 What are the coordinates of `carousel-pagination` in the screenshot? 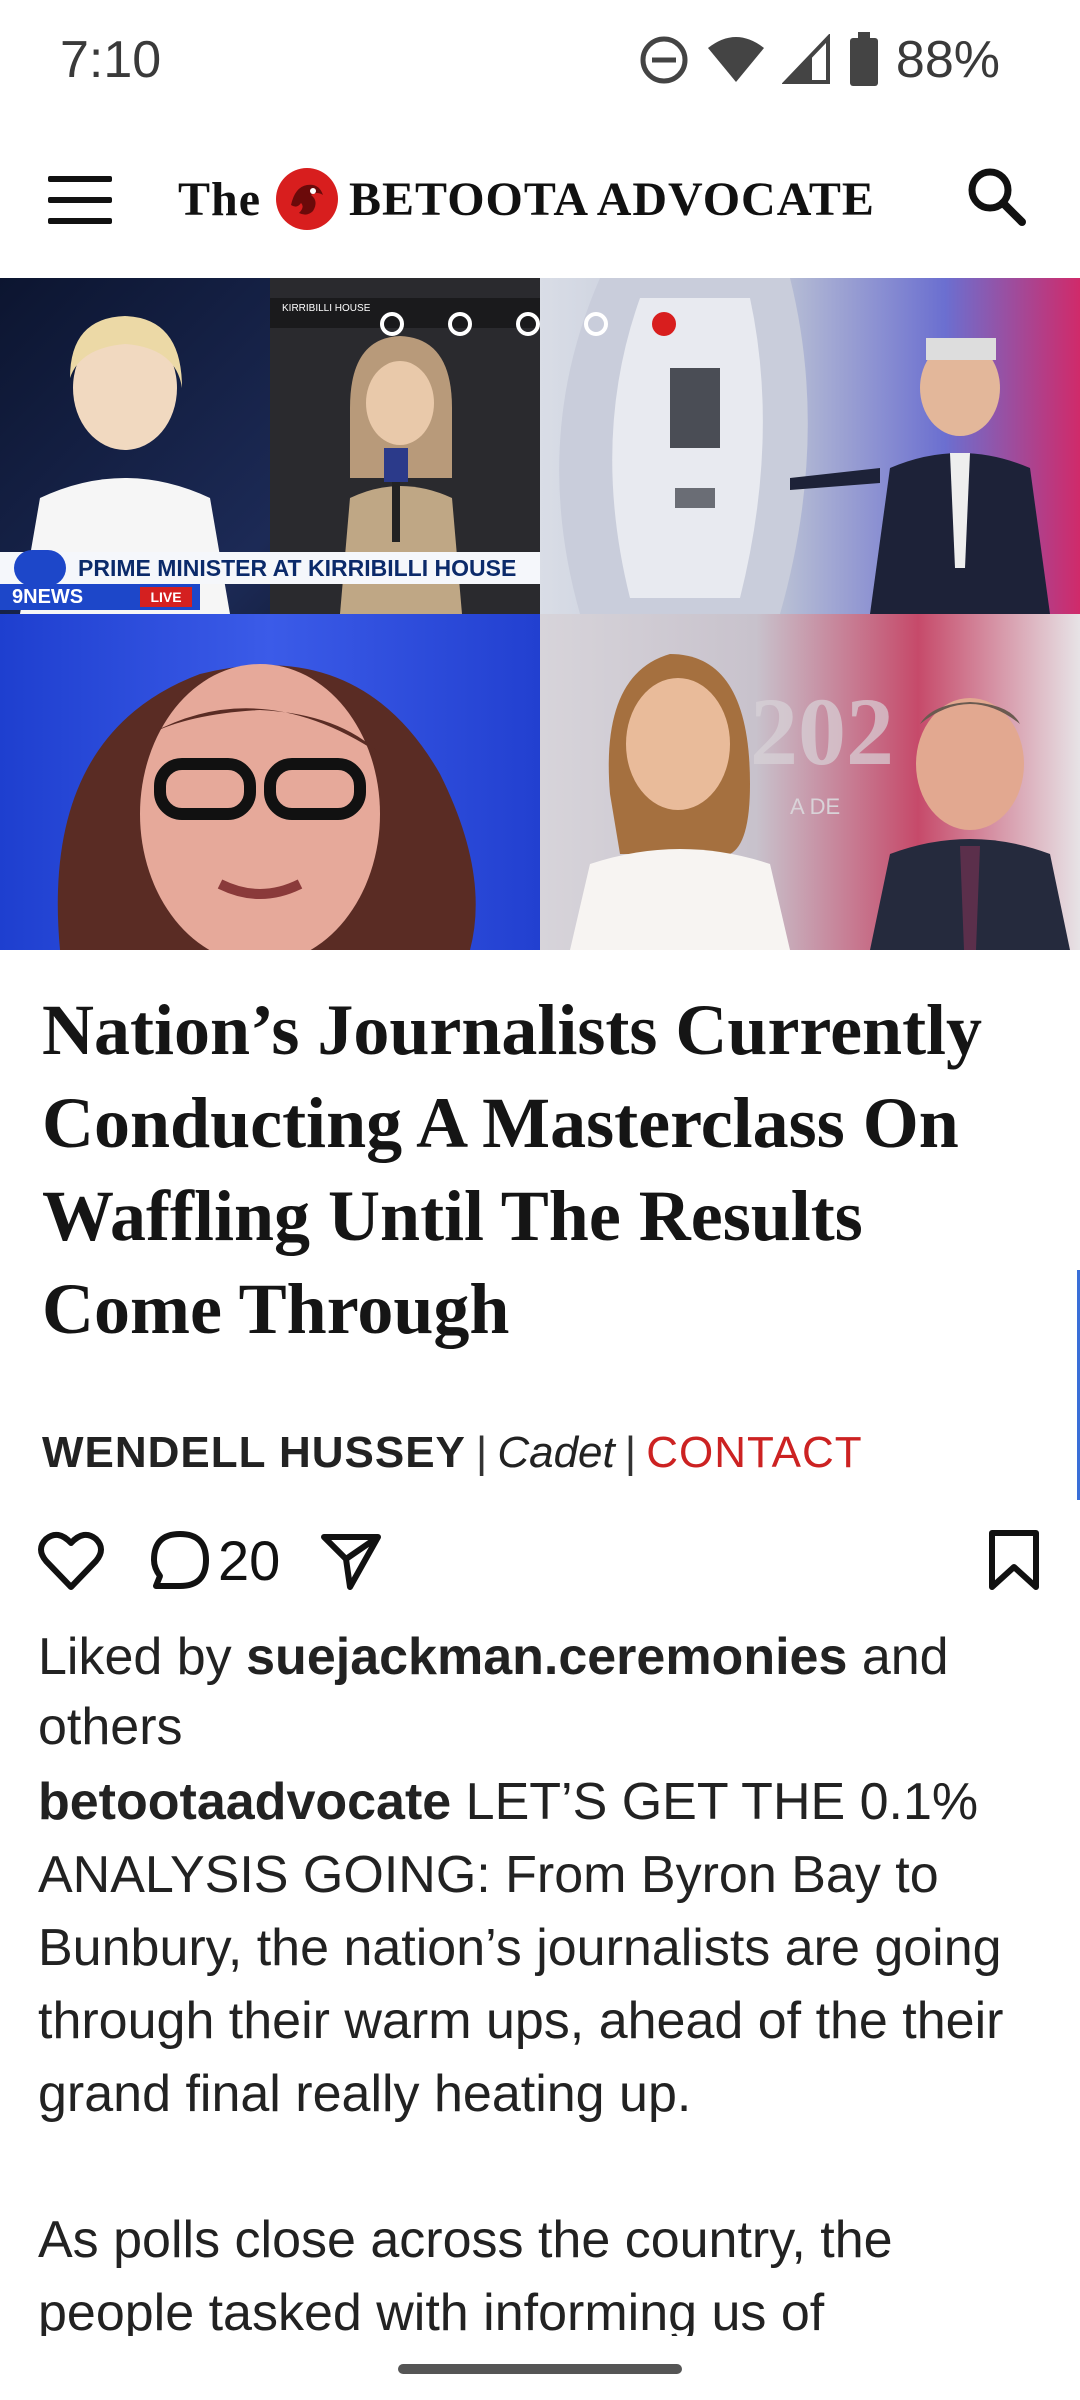 It's located at (528, 324).